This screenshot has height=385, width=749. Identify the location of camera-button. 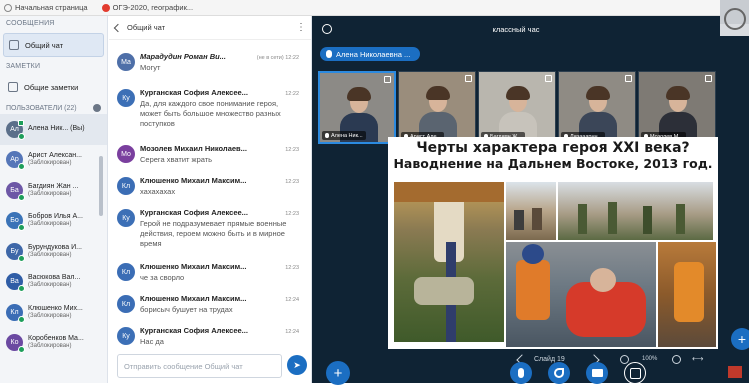
(597, 373).